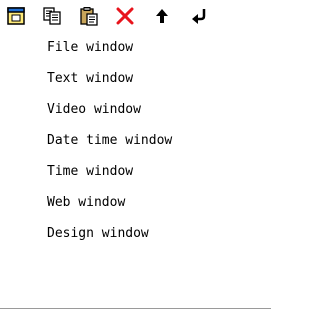 This screenshot has width=320, height=314. I want to click on toolbar, so click(140, 16).